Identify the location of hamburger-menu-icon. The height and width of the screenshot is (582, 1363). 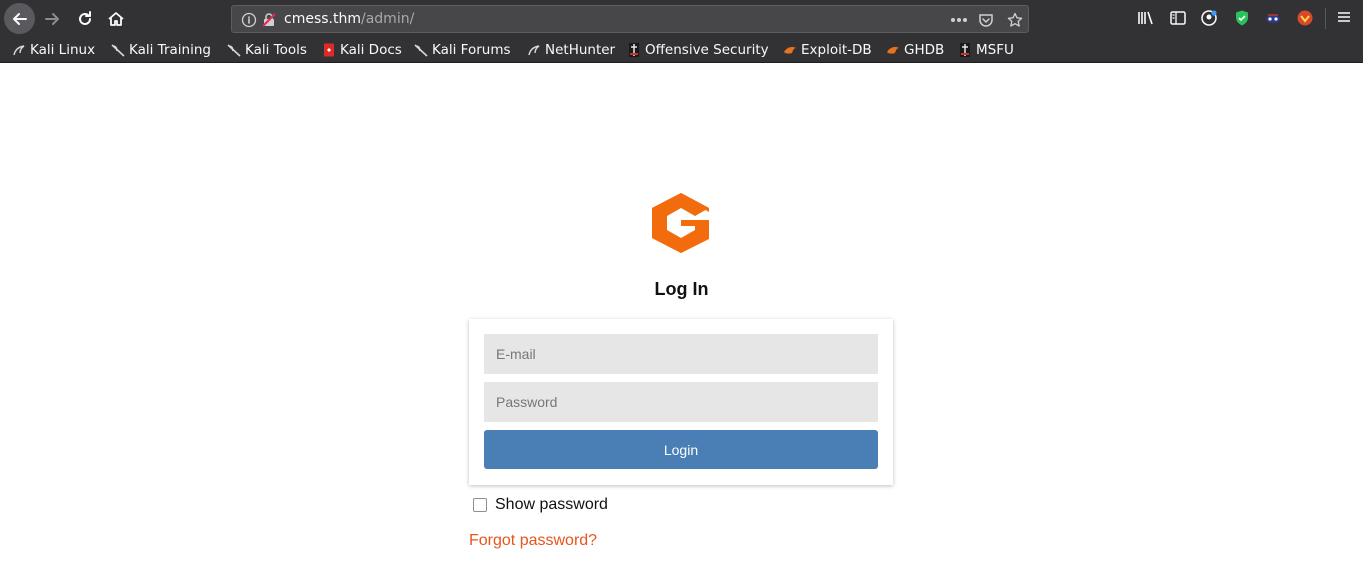
(1344, 17).